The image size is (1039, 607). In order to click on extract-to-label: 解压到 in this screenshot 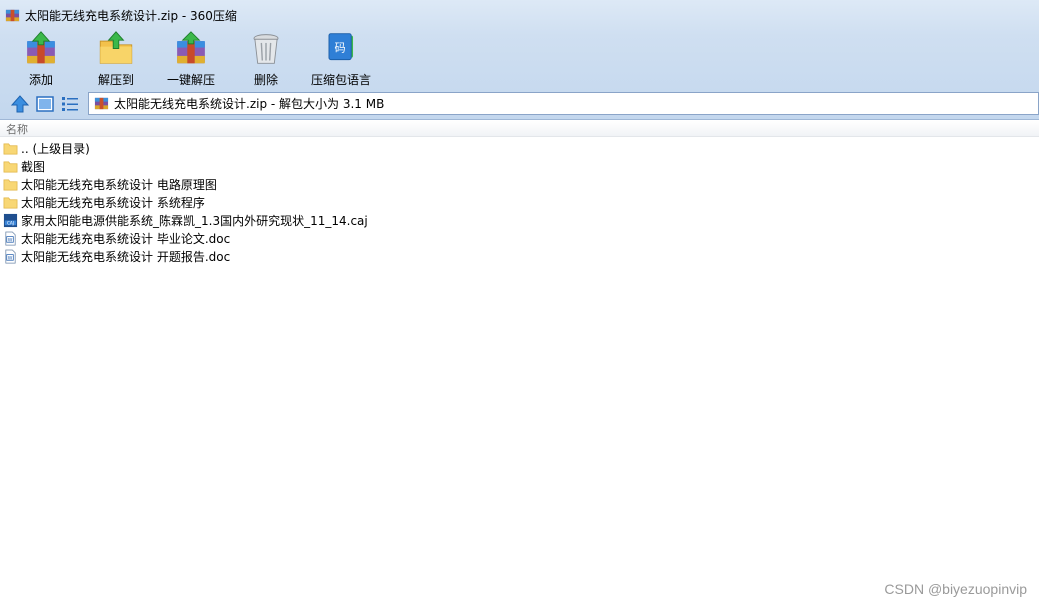, I will do `click(115, 80)`.